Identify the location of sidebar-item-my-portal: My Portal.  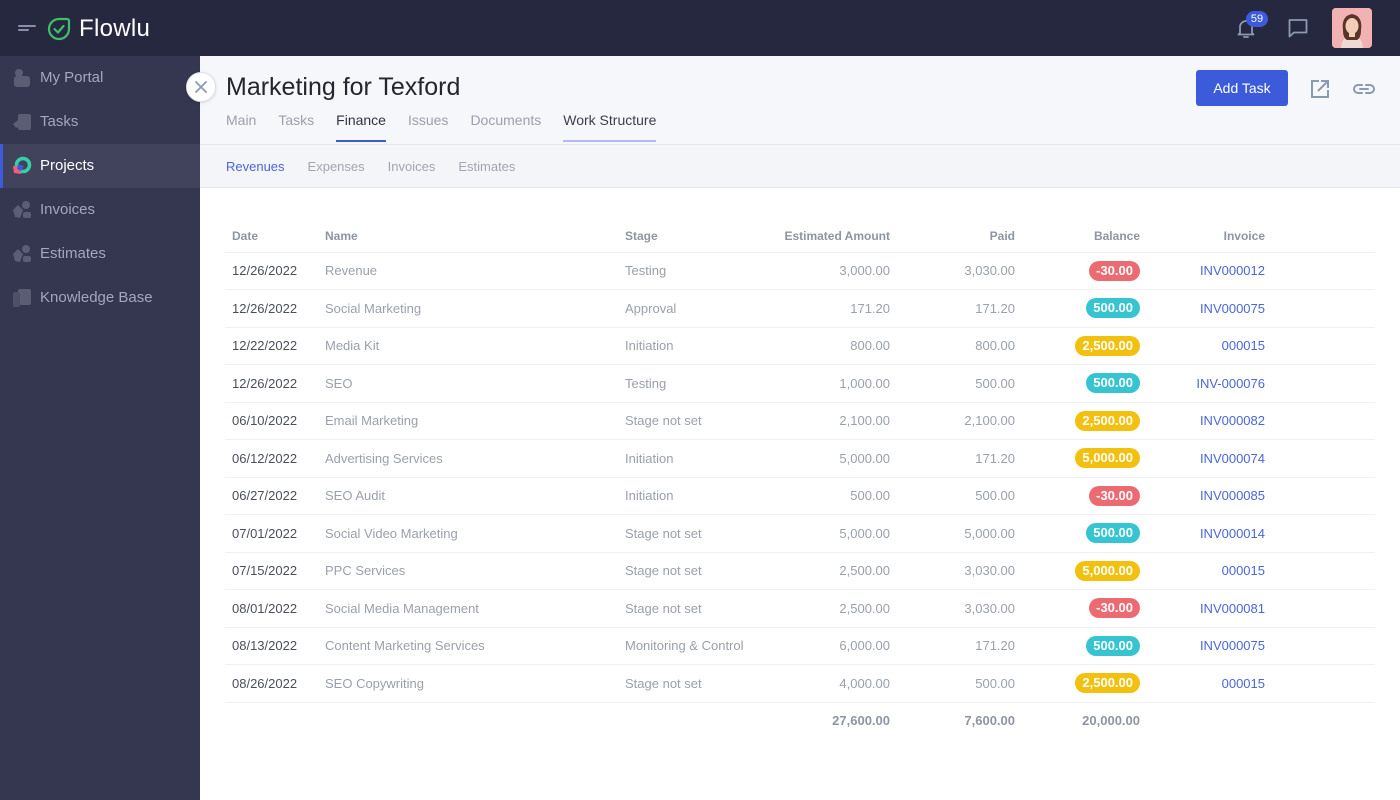
(100, 78).